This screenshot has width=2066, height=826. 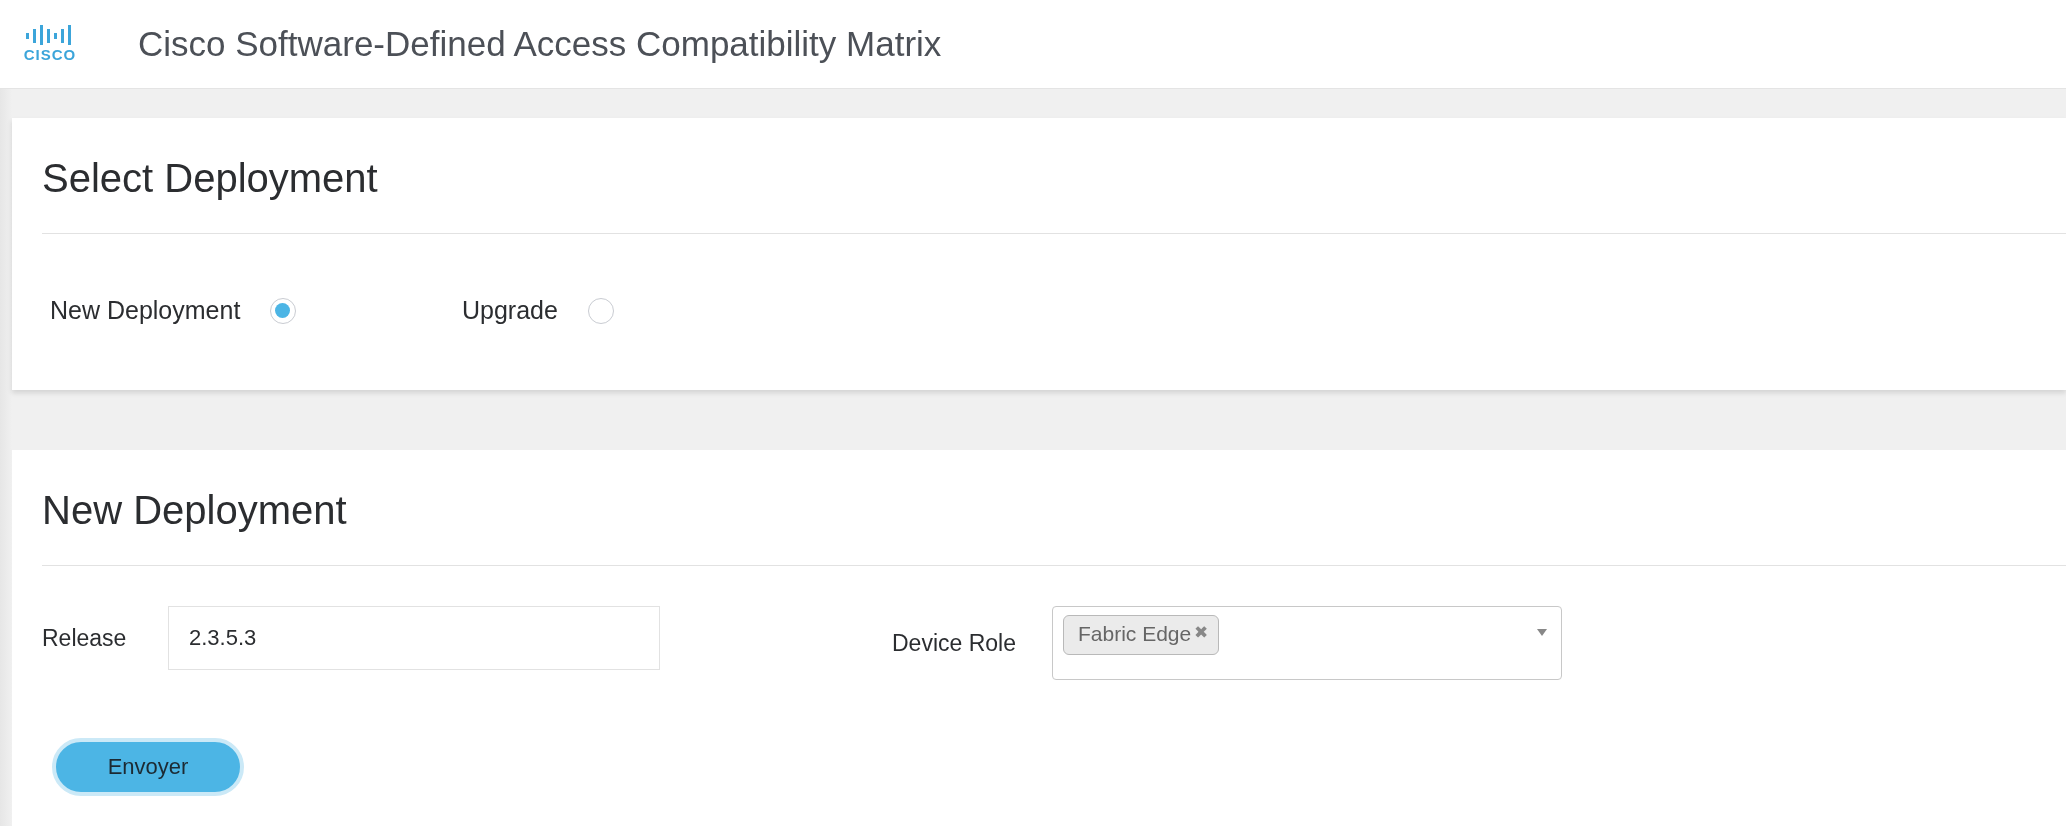 What do you see at coordinates (148, 767) in the screenshot?
I see `submit-button: Envoyer` at bounding box center [148, 767].